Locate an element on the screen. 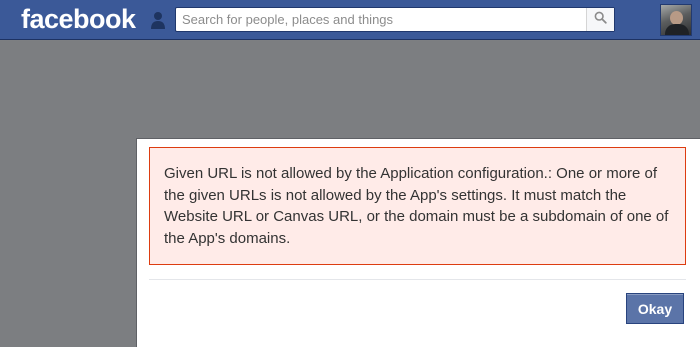  avatar is located at coordinates (676, 20).